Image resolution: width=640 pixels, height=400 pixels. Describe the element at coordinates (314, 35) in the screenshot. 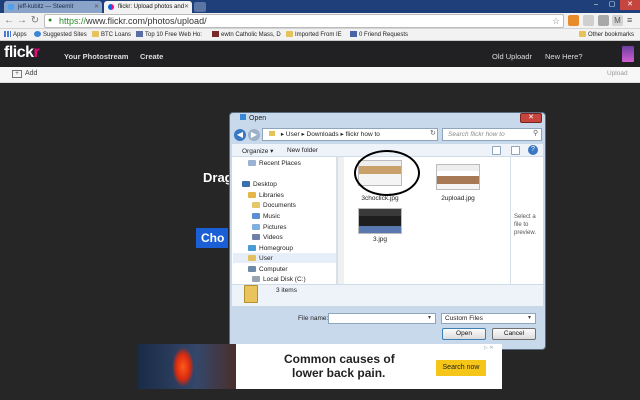

I see `bookmark-imported-ie: Imported From IE` at that location.